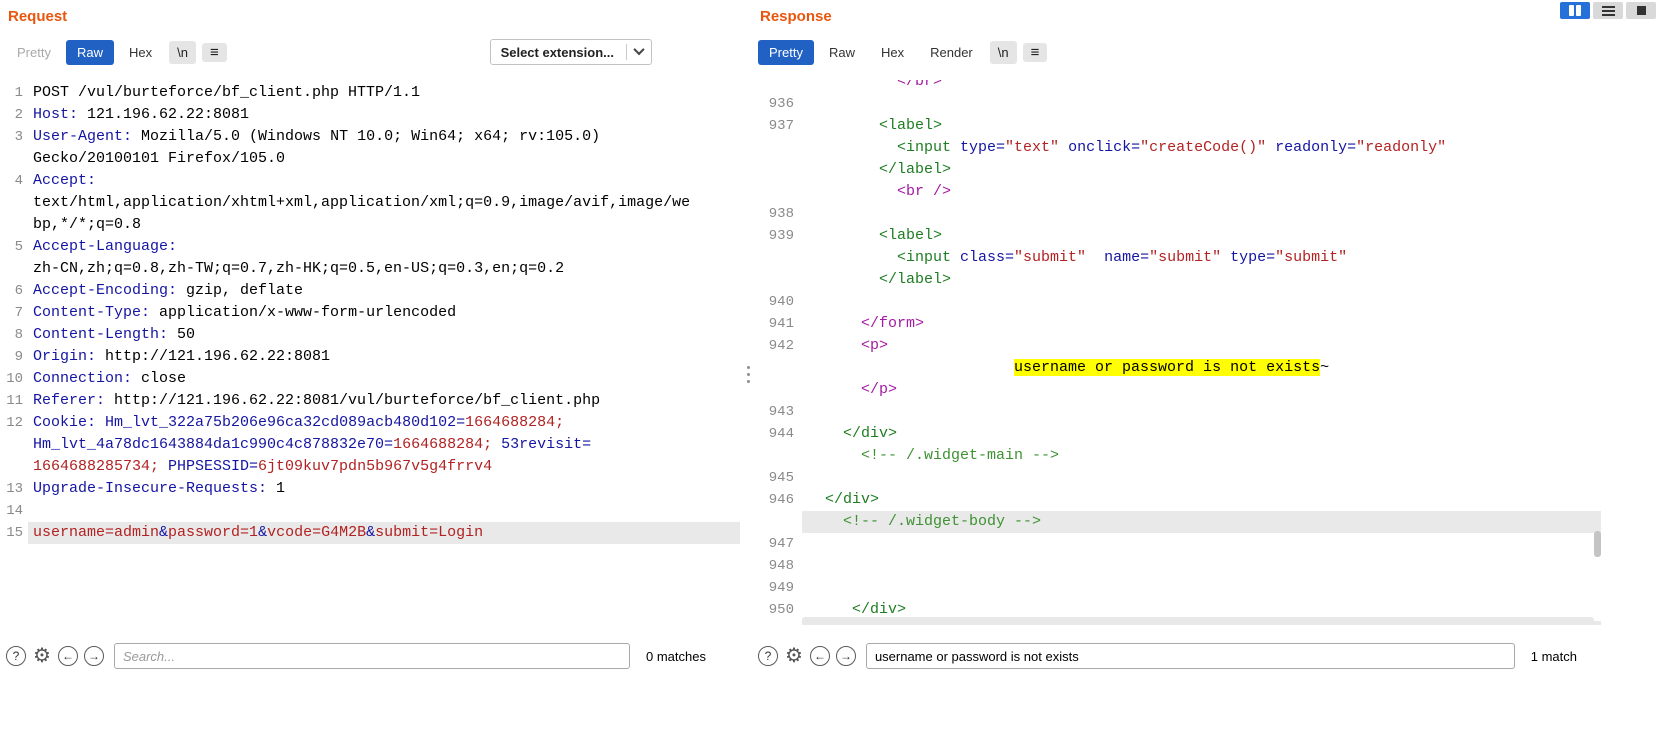  Describe the element at coordinates (317, 532) in the screenshot. I see `code-token: vcode=G4M2B` at that location.